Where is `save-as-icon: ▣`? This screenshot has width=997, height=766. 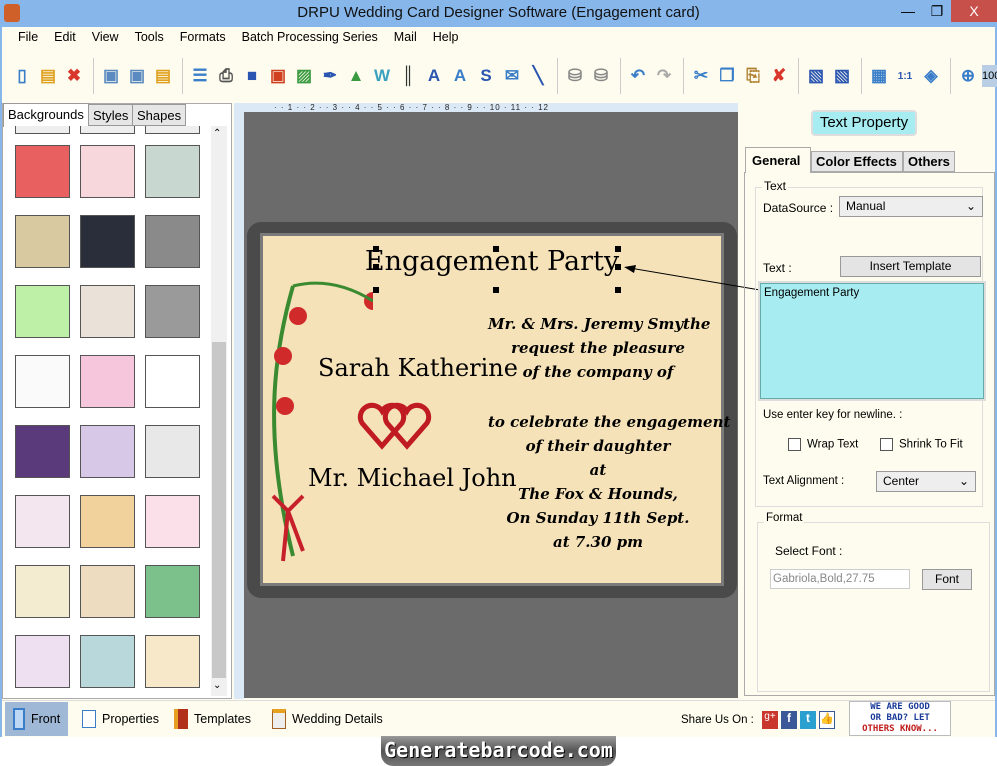
save-as-icon: ▣ is located at coordinates (137, 76).